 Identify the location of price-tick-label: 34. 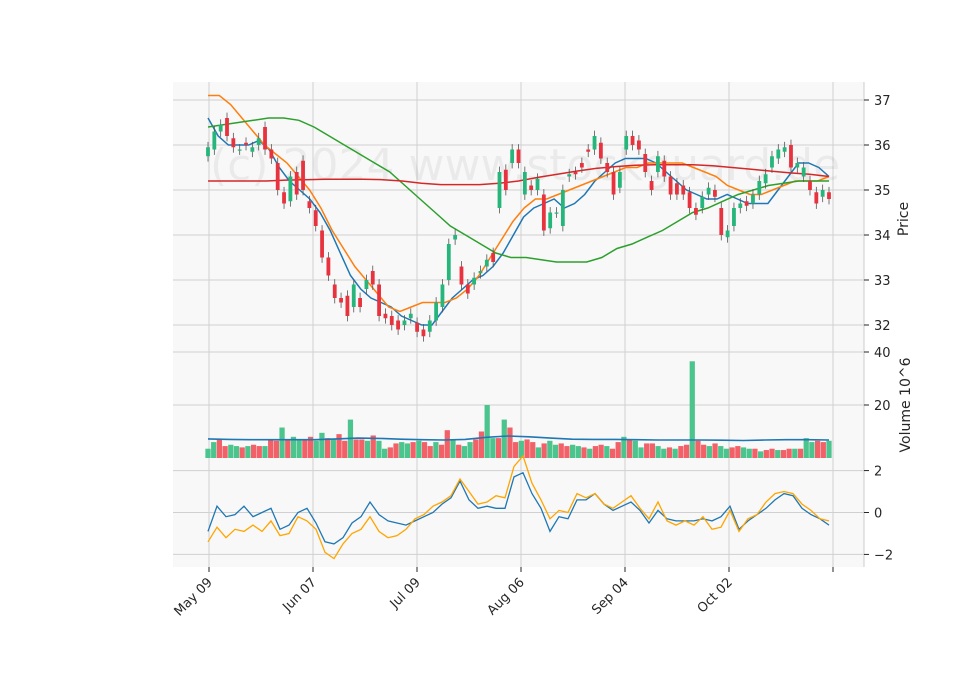
(882, 236).